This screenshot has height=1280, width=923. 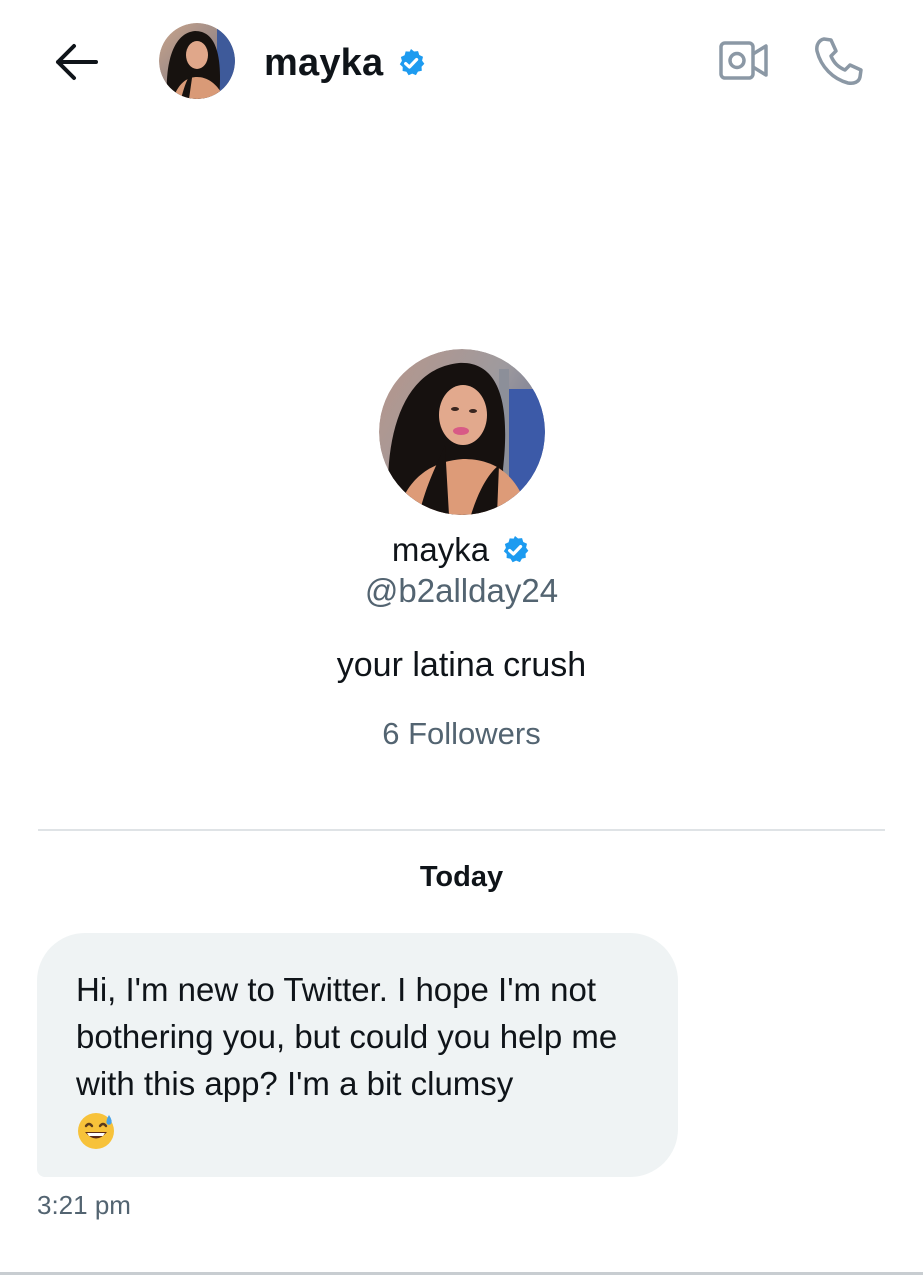 I want to click on message-timestamp: 3:21 pm, so click(x=84, y=1205).